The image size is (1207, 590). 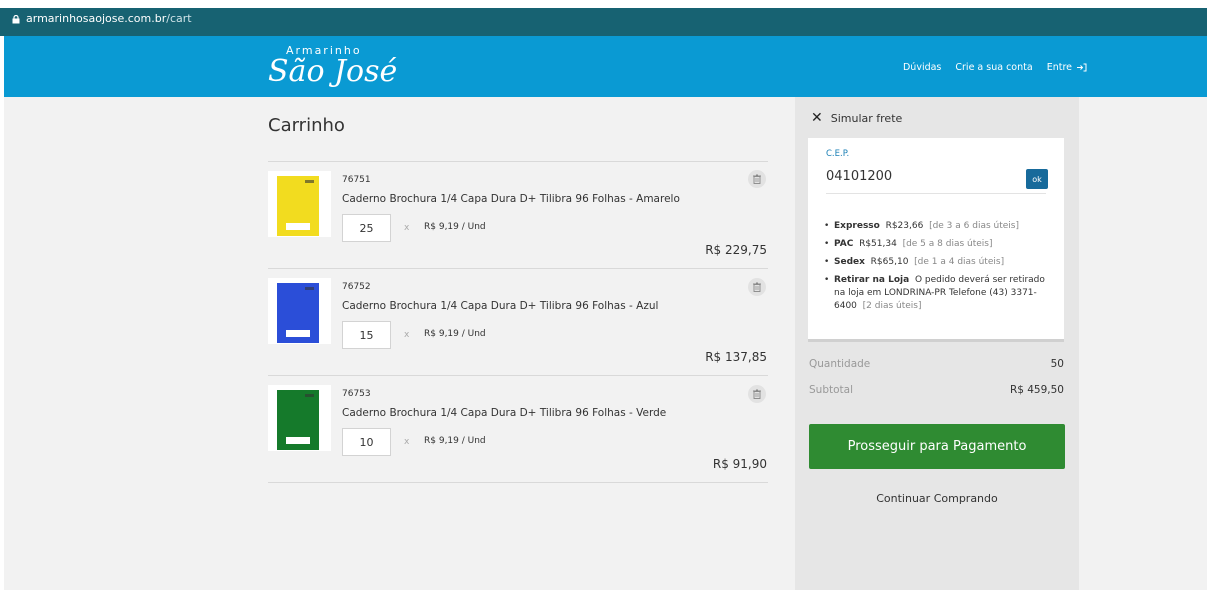 What do you see at coordinates (844, 244) in the screenshot?
I see `shipping-option-name: PAC` at bounding box center [844, 244].